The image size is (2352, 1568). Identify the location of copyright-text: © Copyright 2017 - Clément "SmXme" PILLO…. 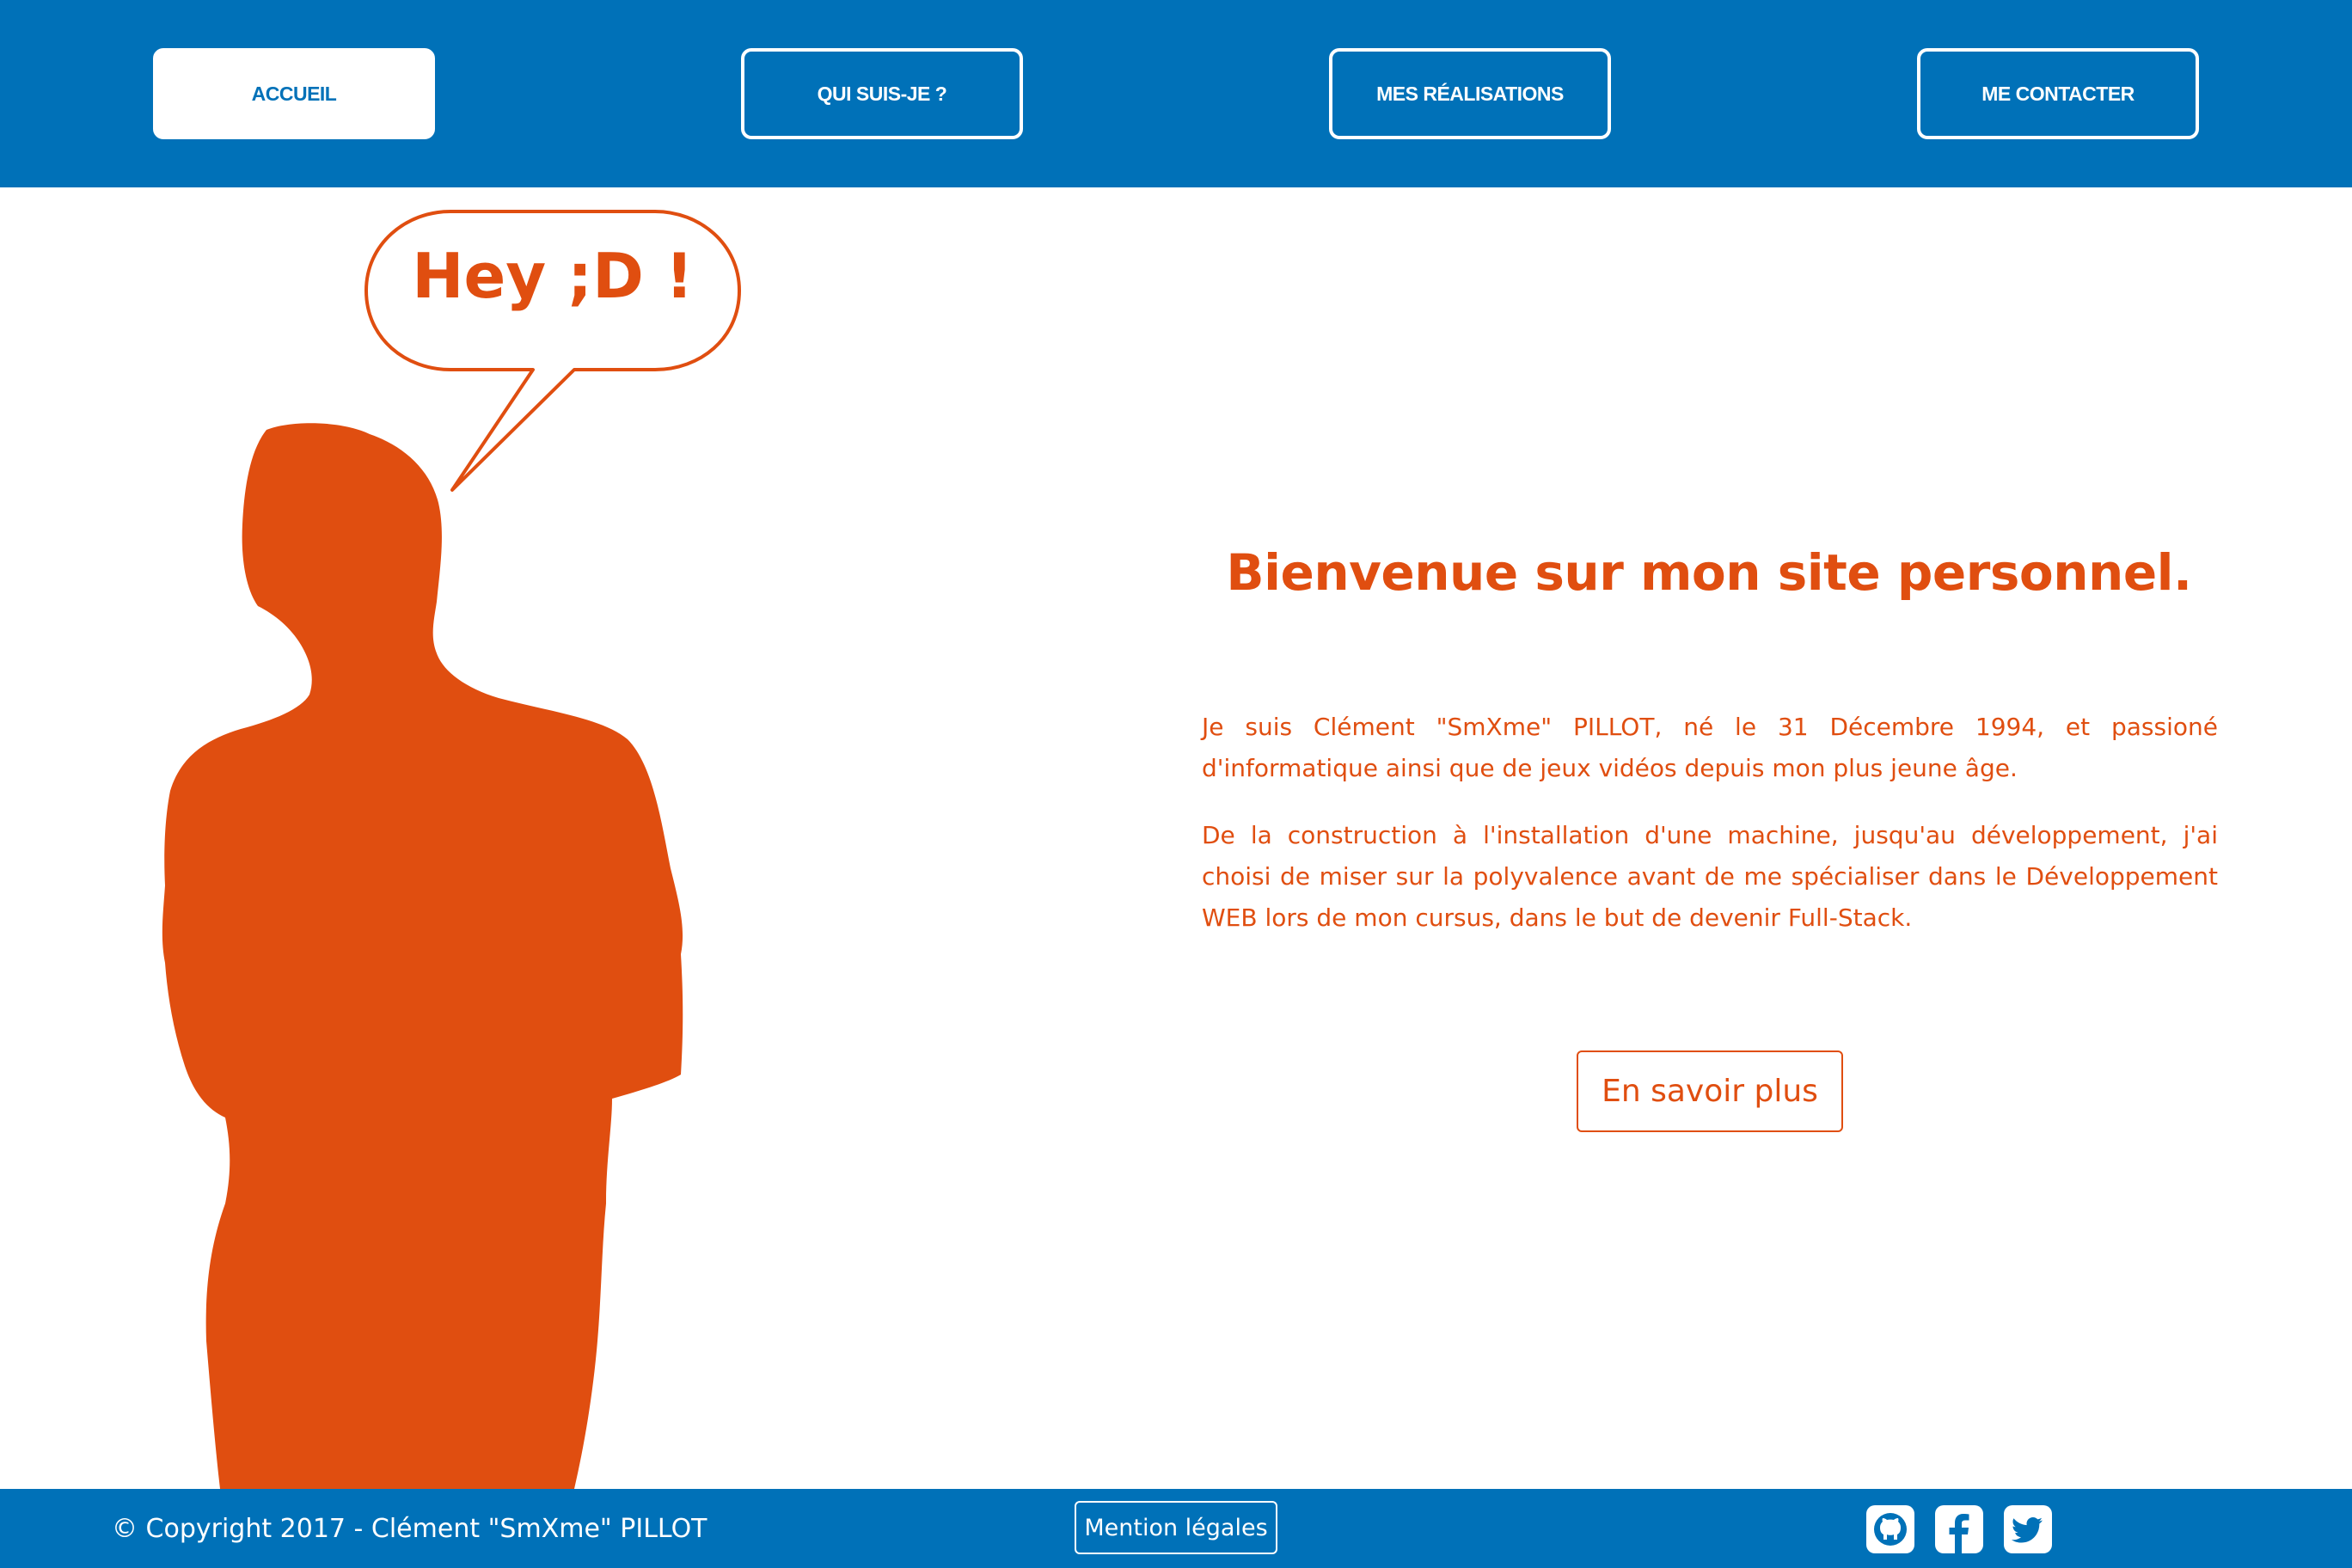
(409, 1528).